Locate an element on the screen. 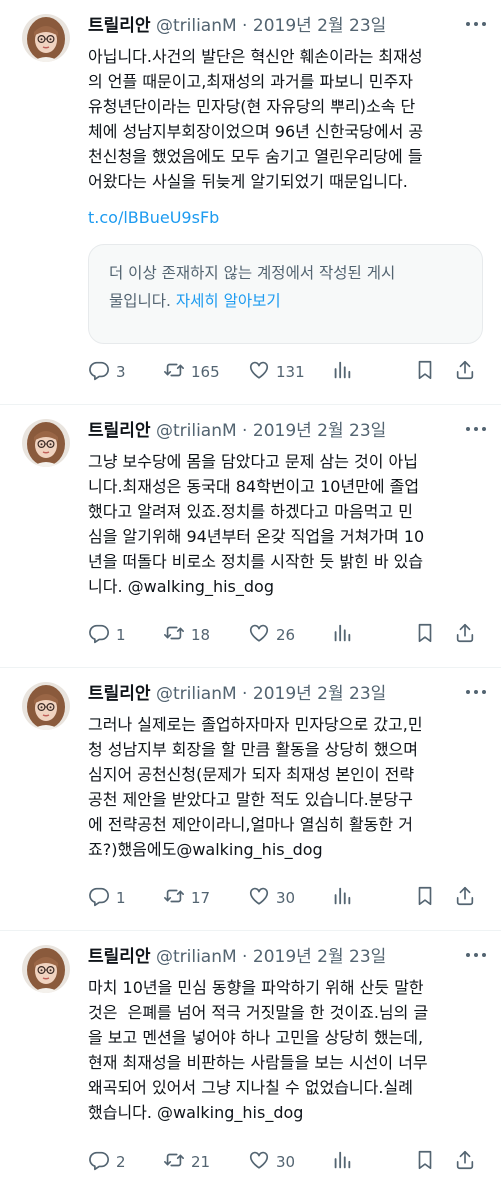  reply-button: 2 is located at coordinates (107, 1162).